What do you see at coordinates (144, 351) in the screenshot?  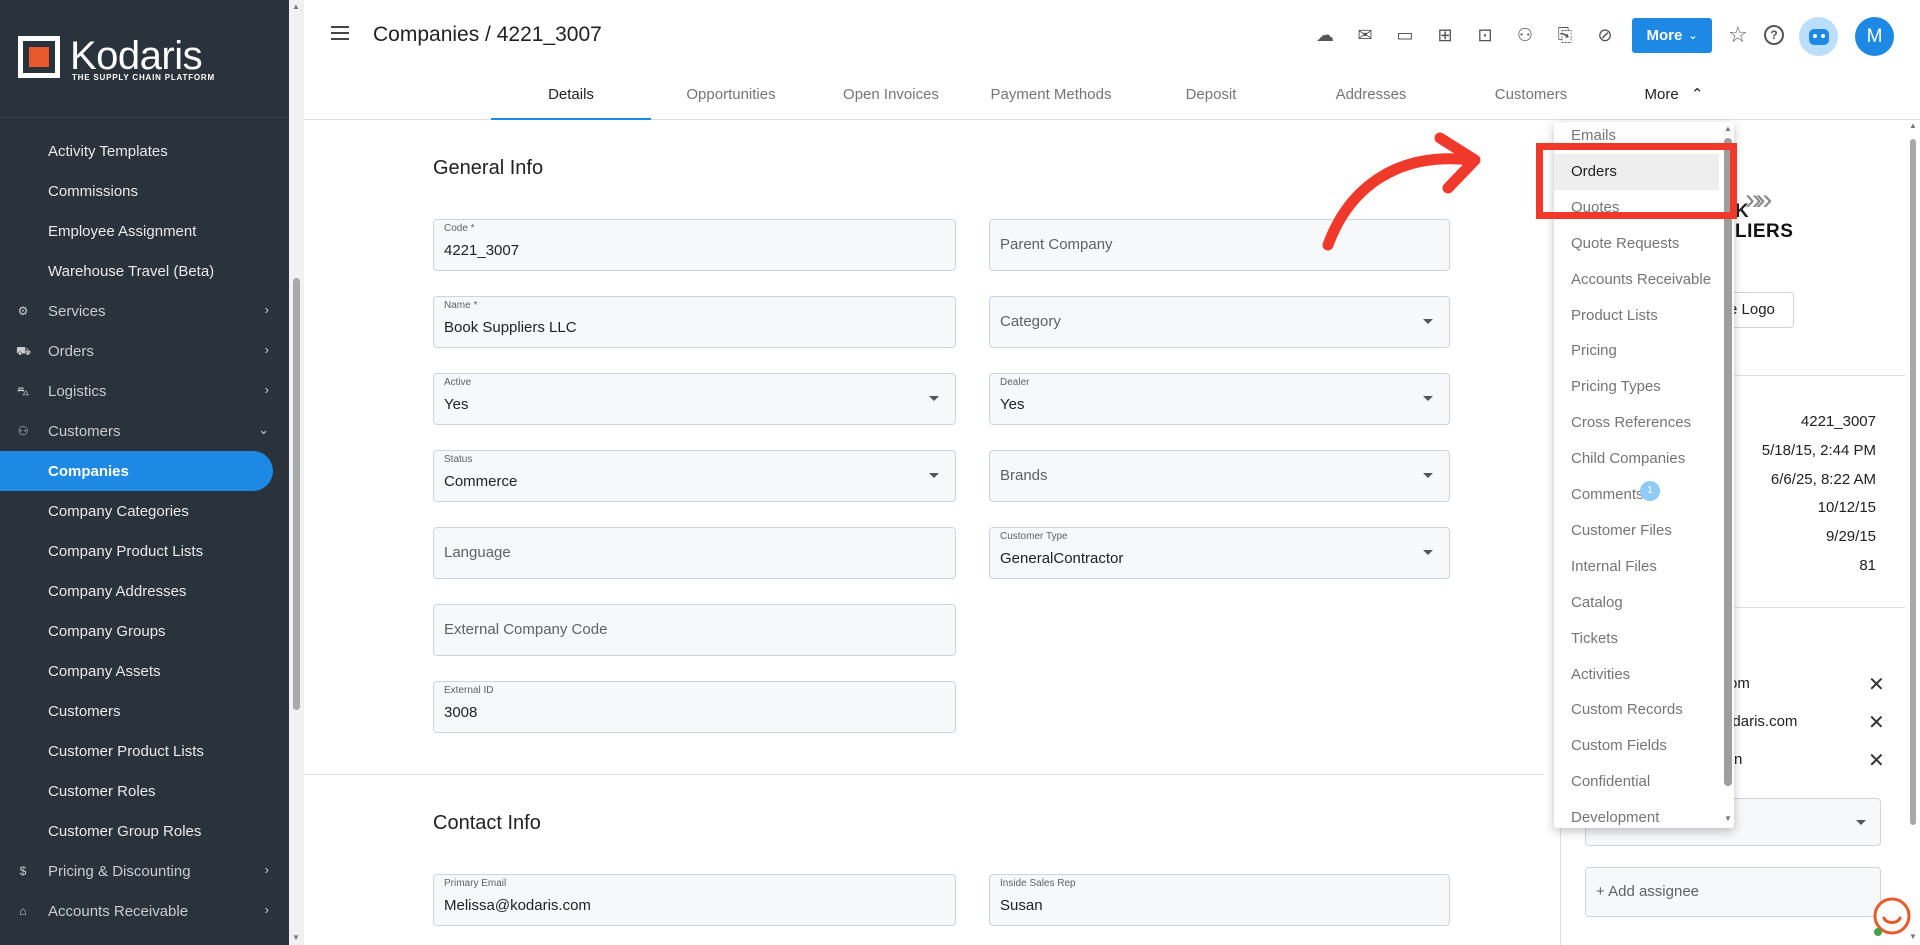 I see `sidebar-item-orders: ⛟ Orders ›` at bounding box center [144, 351].